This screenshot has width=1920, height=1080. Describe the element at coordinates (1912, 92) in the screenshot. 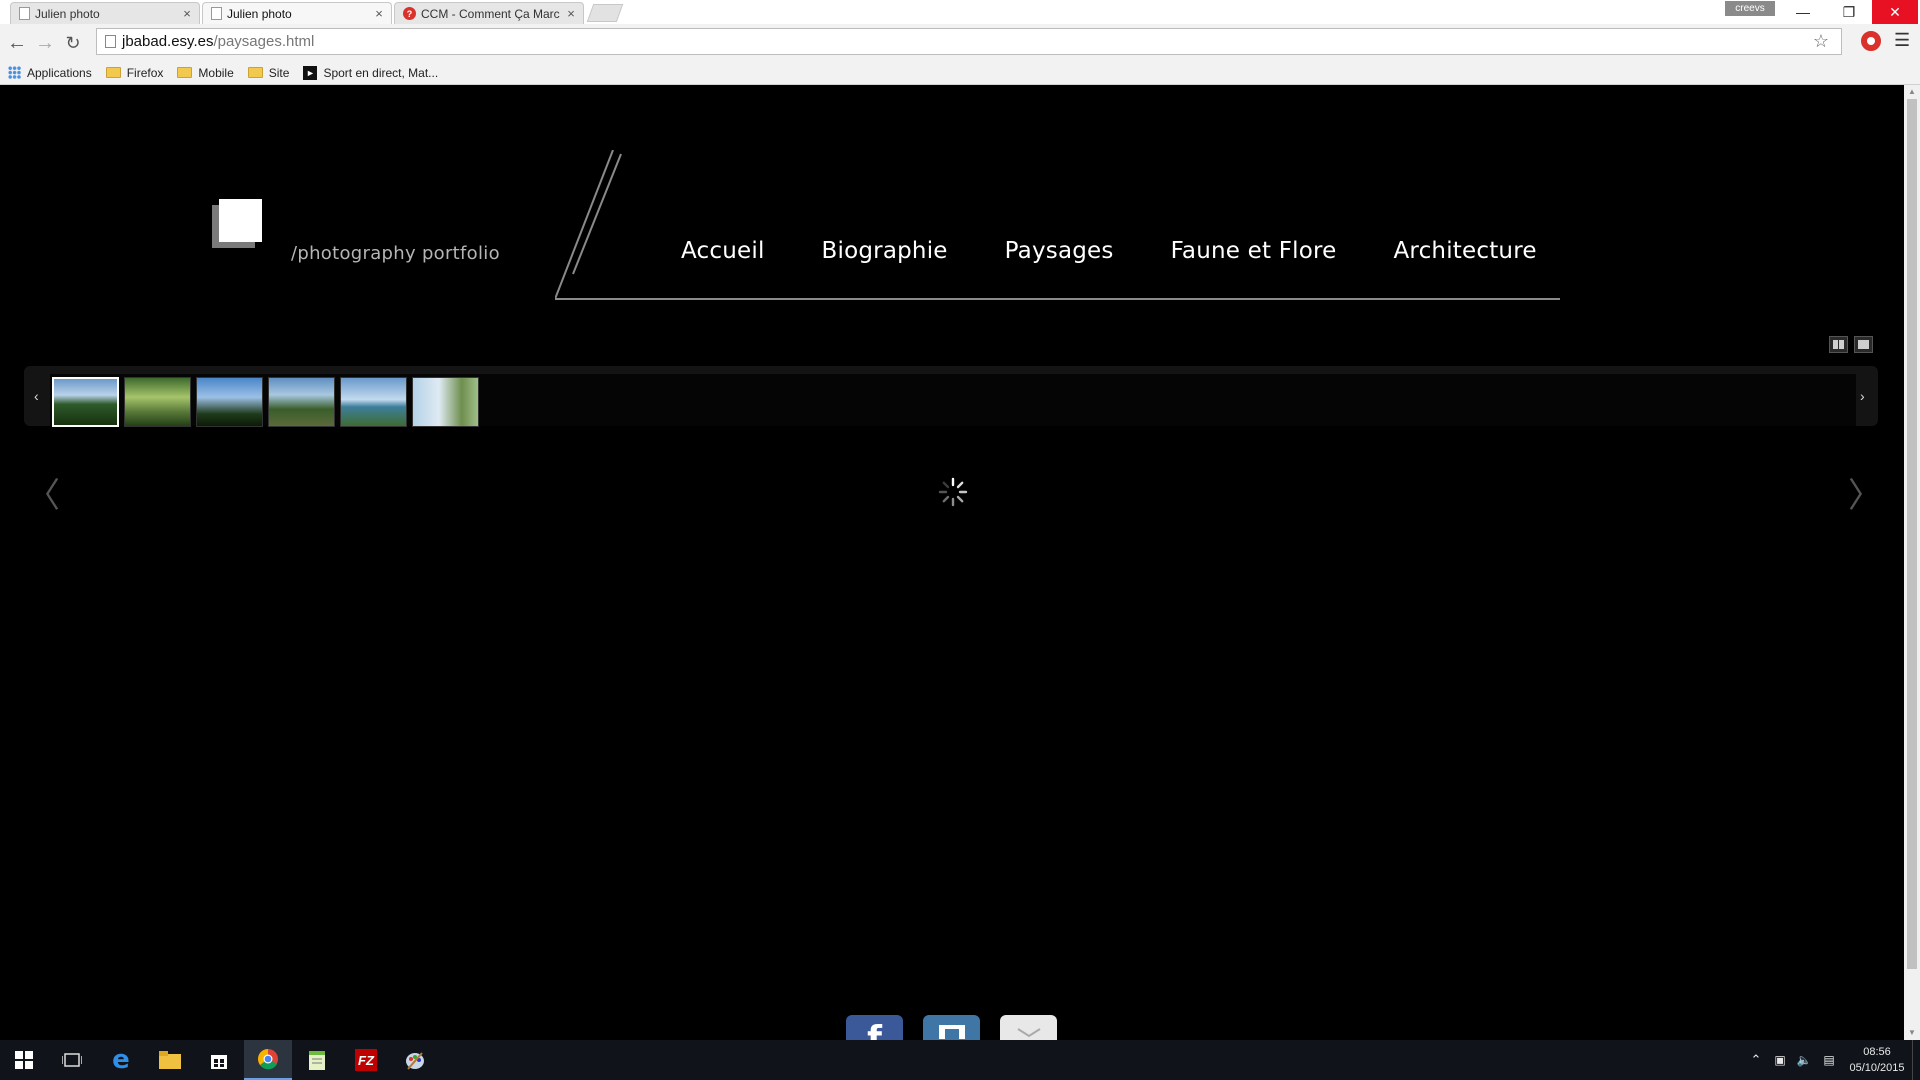

I see `scroll-up-icon: ▲` at that location.